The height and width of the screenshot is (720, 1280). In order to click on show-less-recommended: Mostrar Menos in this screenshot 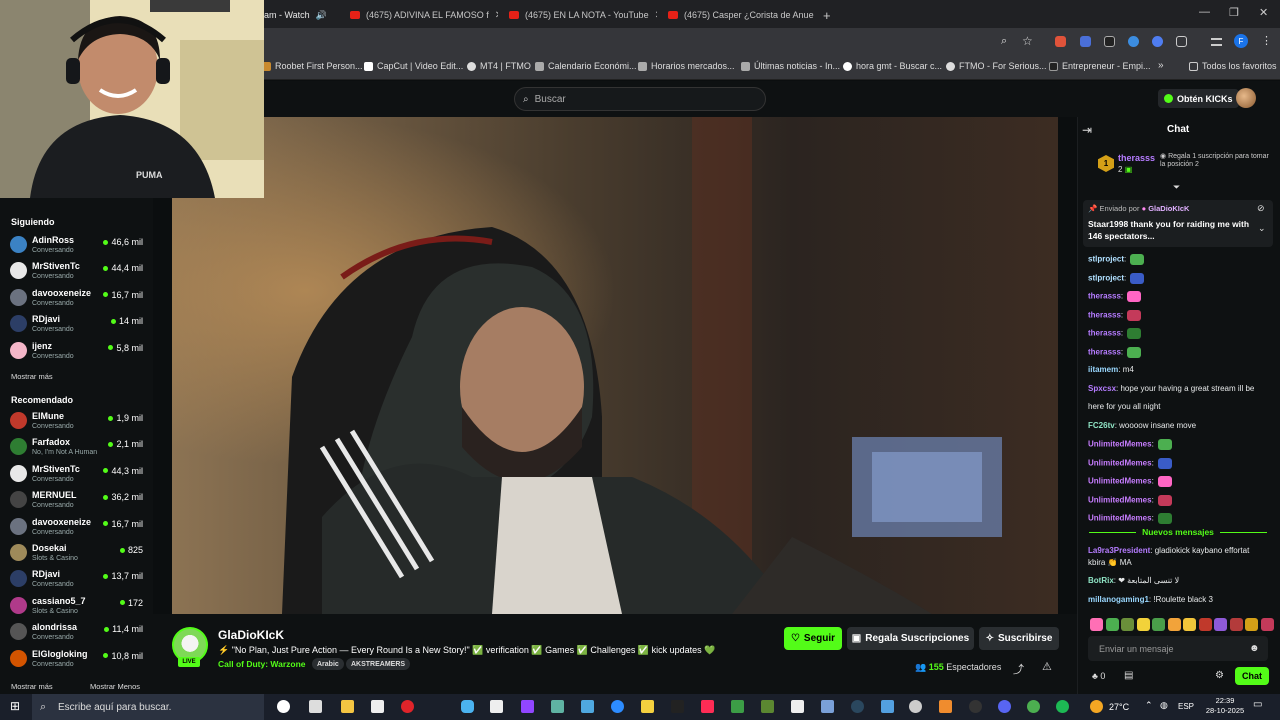, I will do `click(115, 686)`.